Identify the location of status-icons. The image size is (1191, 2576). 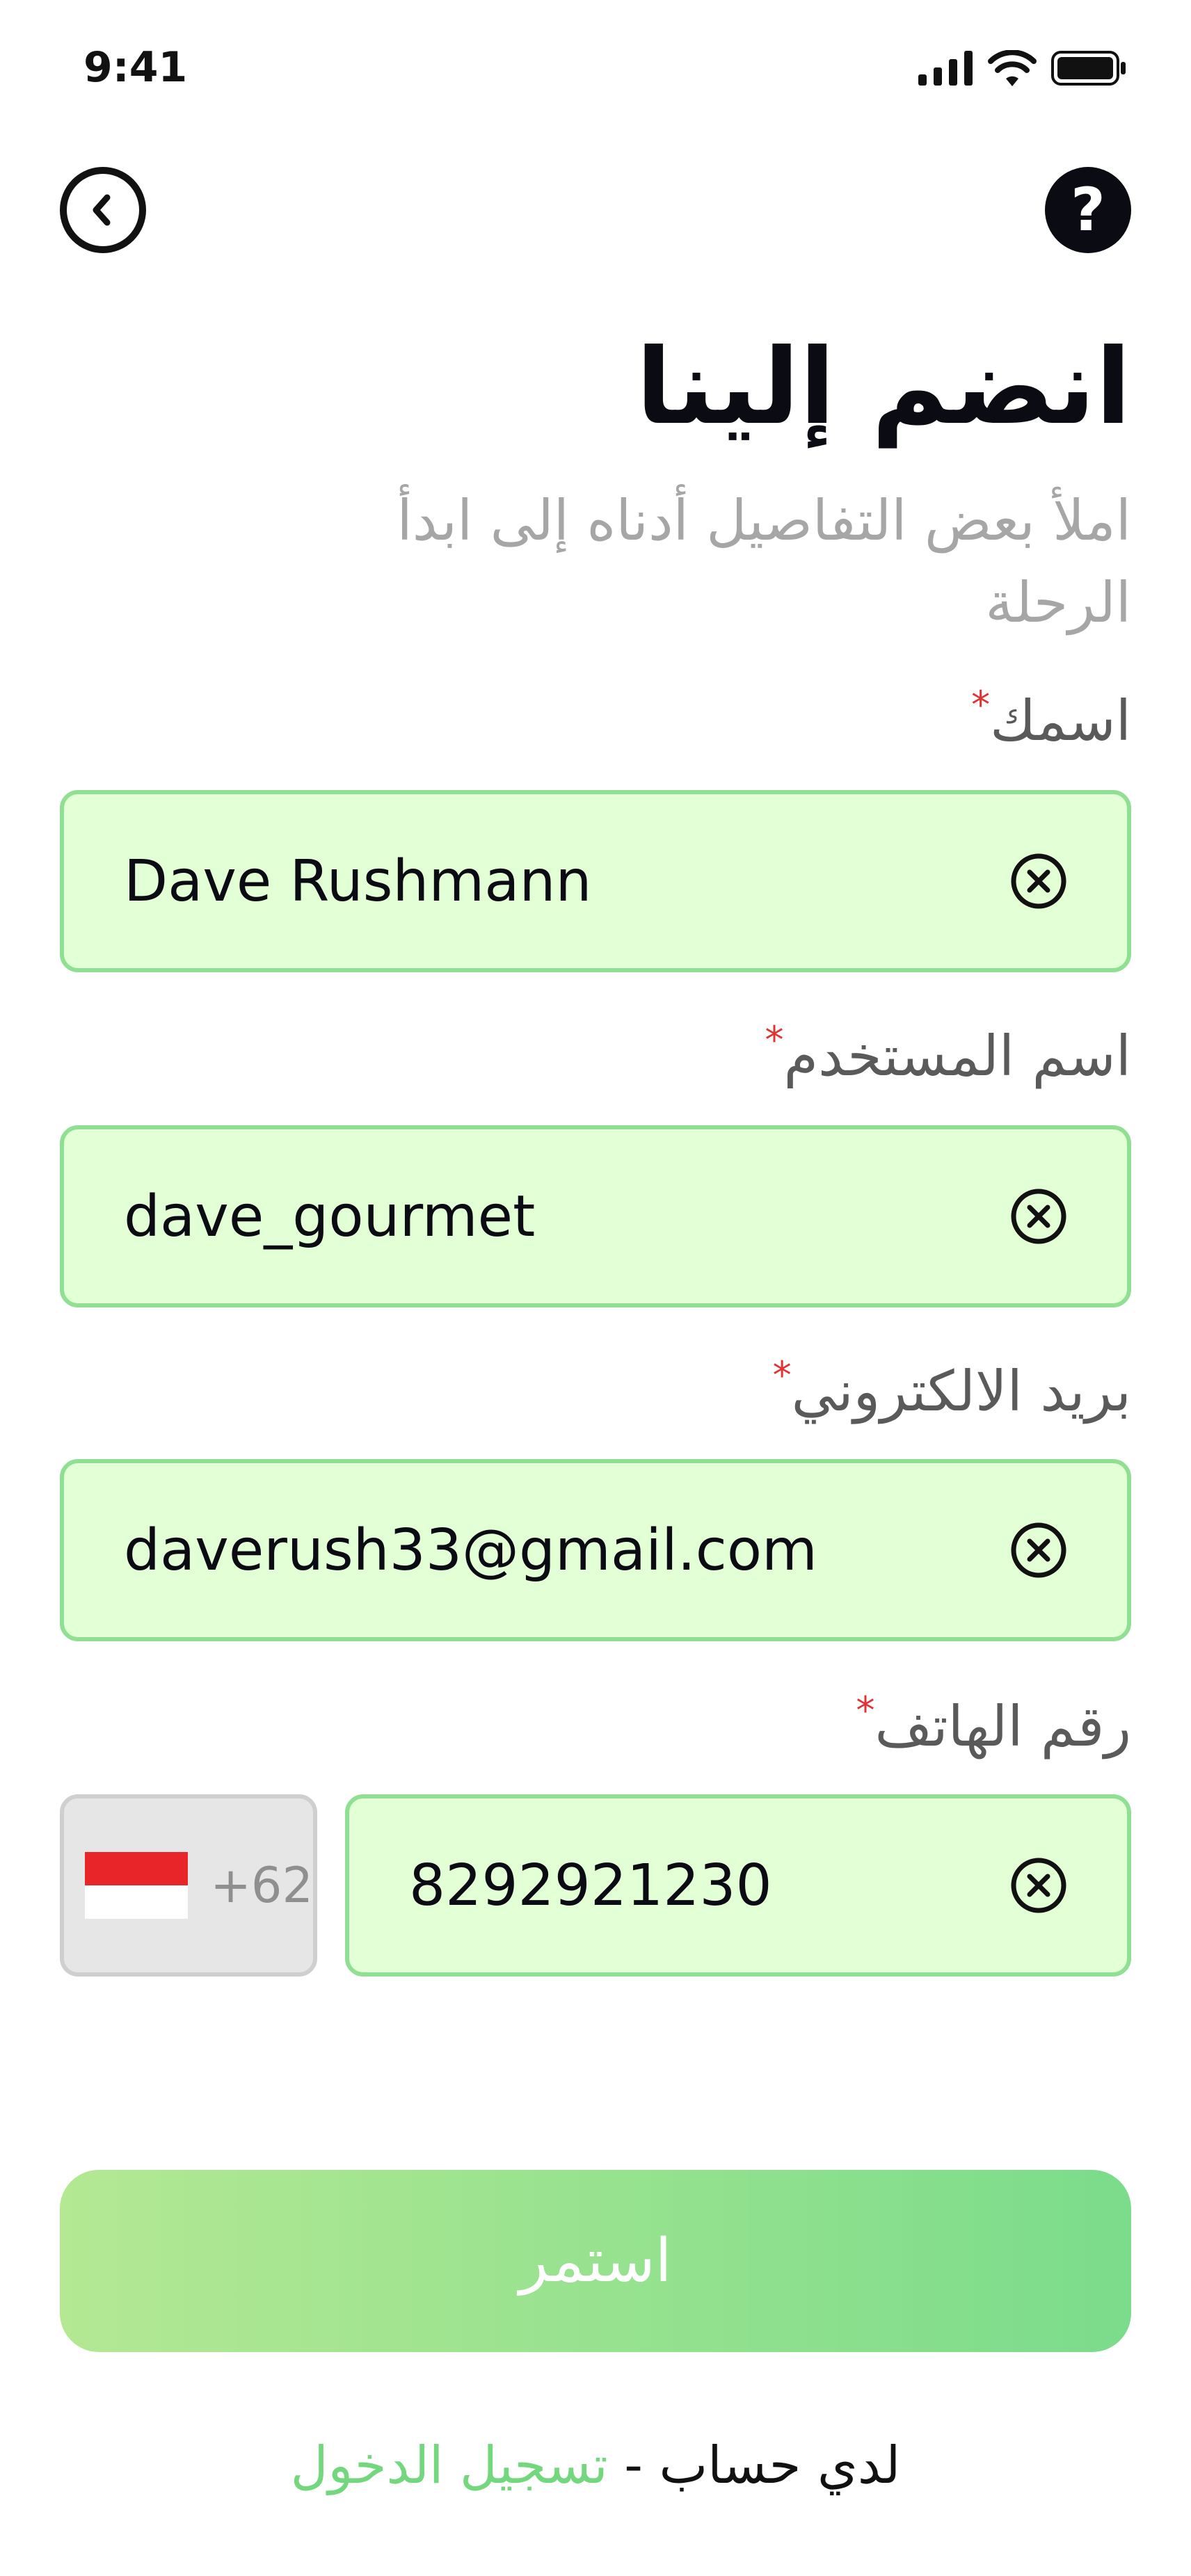
(1022, 68).